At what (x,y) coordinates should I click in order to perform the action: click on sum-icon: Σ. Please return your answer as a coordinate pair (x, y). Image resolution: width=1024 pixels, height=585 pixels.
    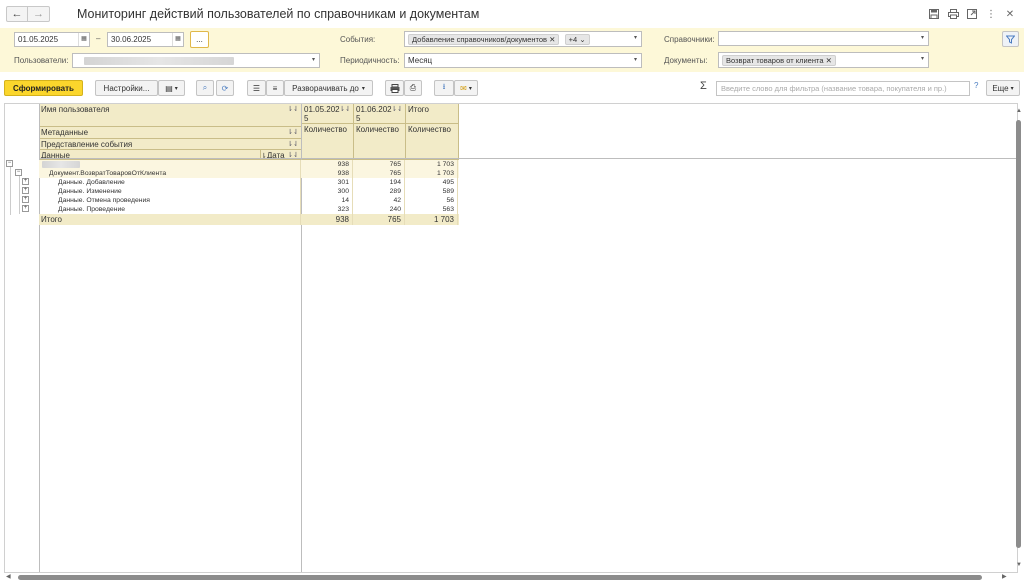
    Looking at the image, I should click on (703, 86).